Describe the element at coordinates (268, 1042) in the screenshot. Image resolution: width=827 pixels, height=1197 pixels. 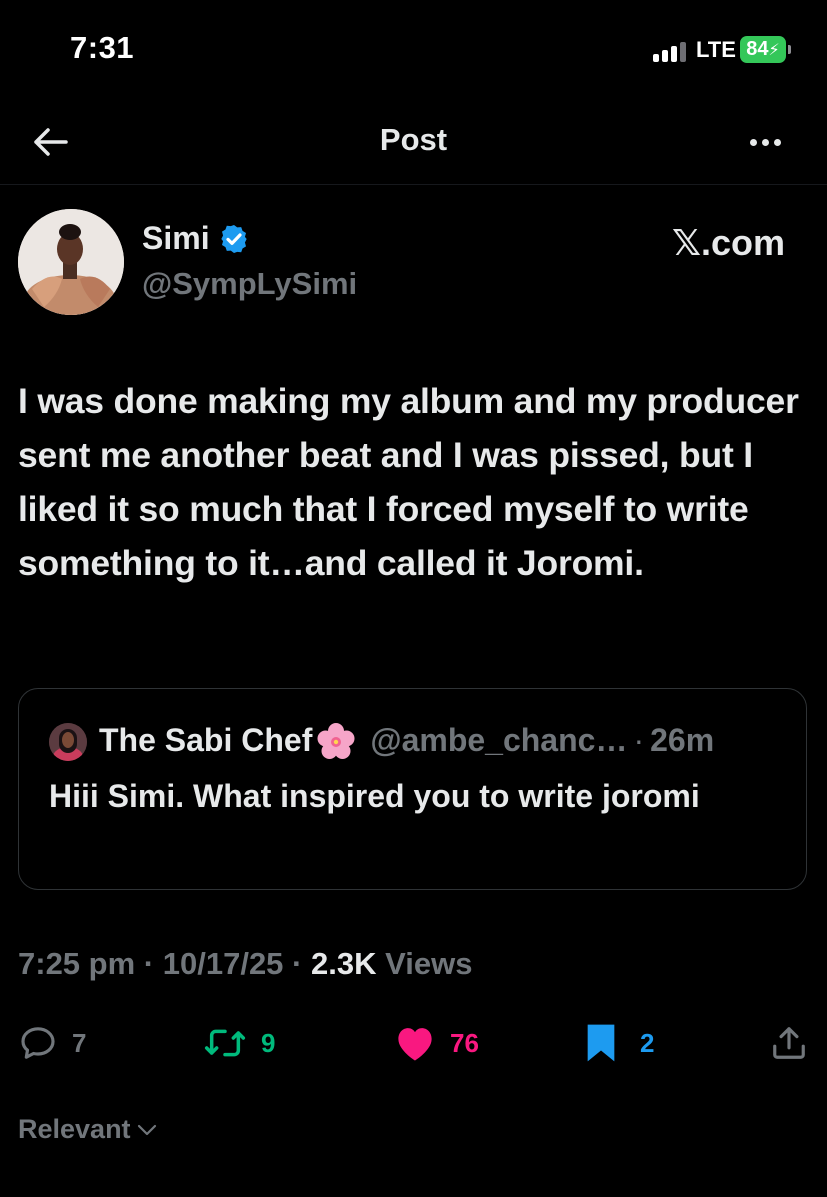
I see `repost-count: 9` at that location.